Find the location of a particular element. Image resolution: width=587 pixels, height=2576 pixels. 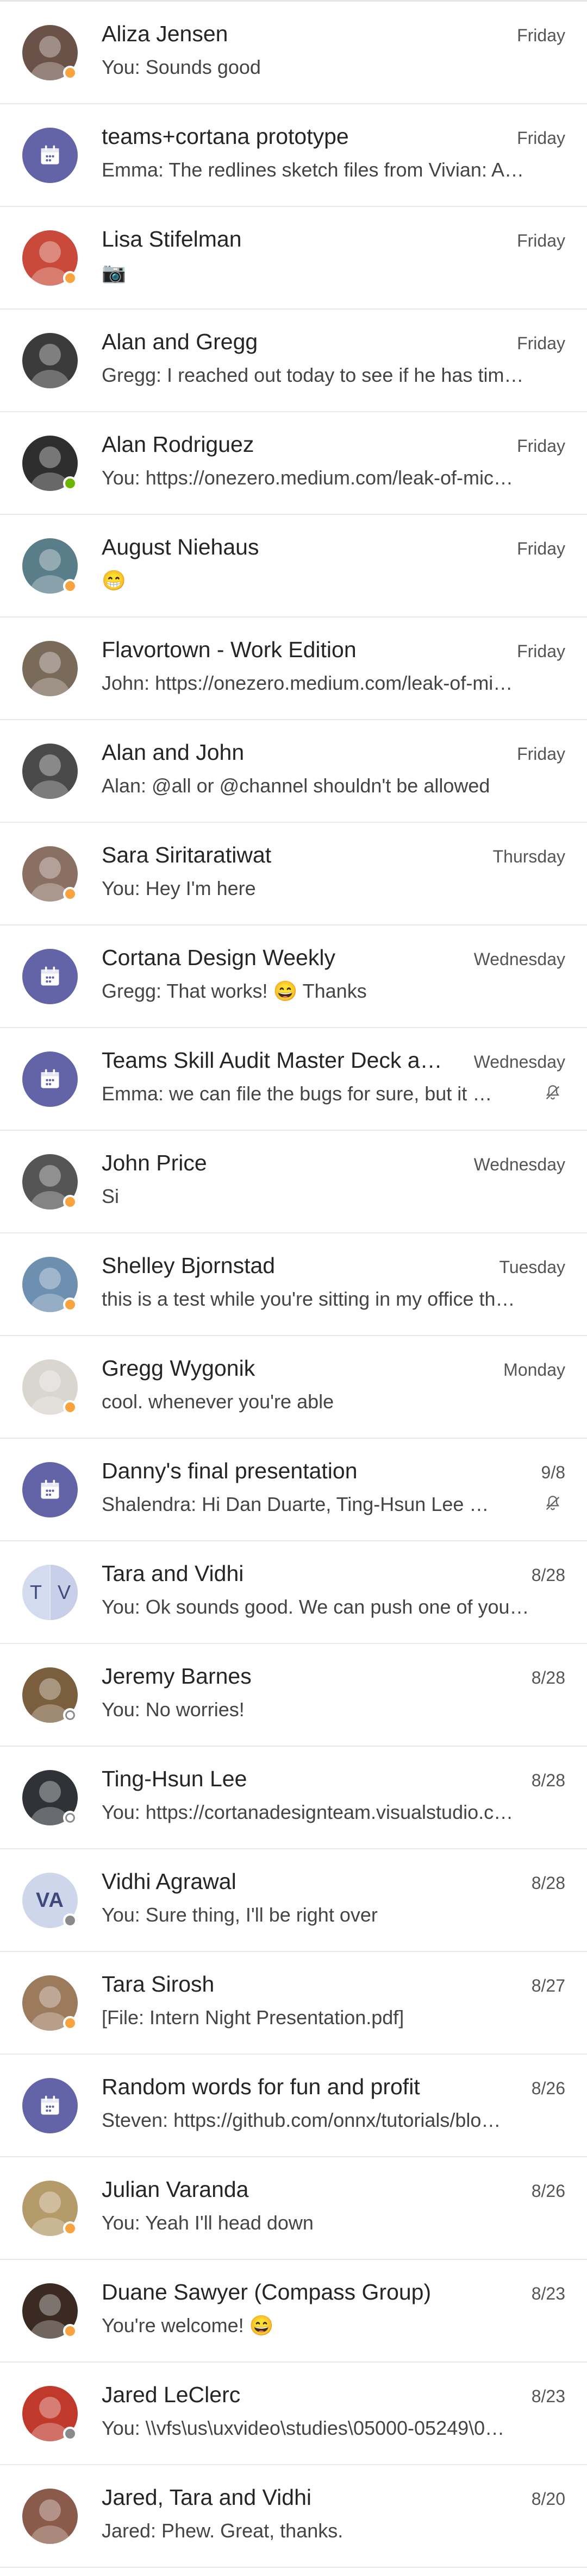

chat-name: Shelley Bjornstad is located at coordinates (189, 1265).